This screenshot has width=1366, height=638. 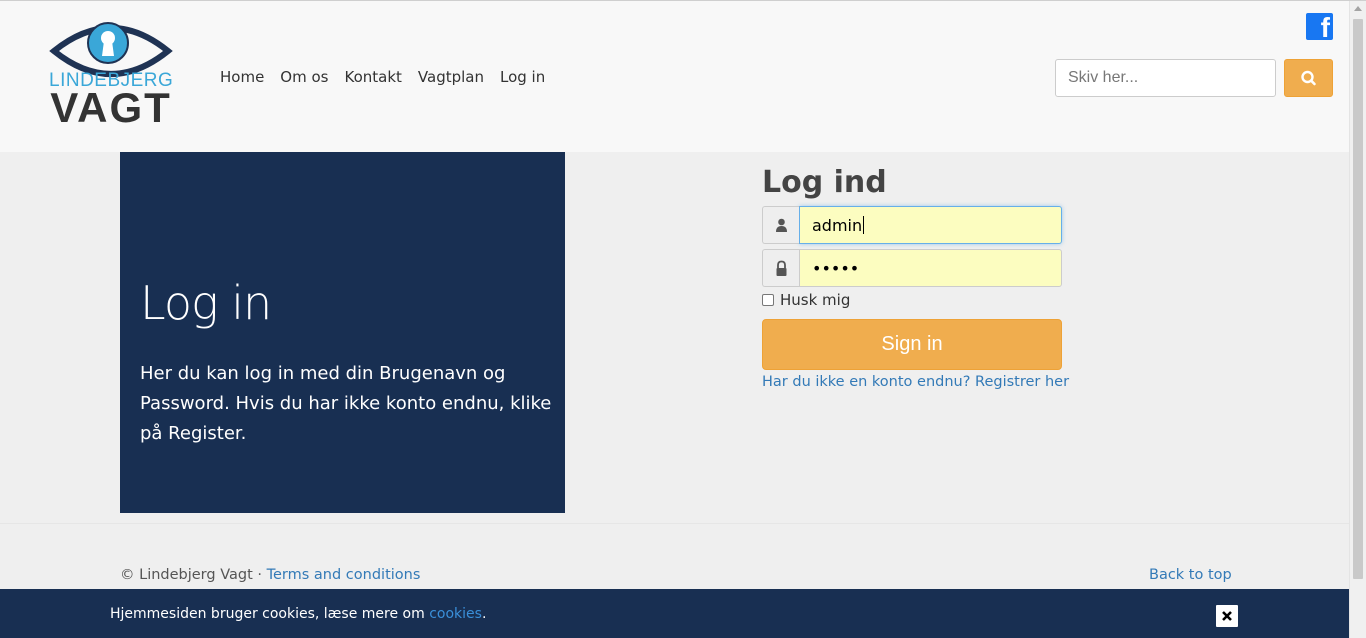 I want to click on footer-divider, so click(x=674, y=523).